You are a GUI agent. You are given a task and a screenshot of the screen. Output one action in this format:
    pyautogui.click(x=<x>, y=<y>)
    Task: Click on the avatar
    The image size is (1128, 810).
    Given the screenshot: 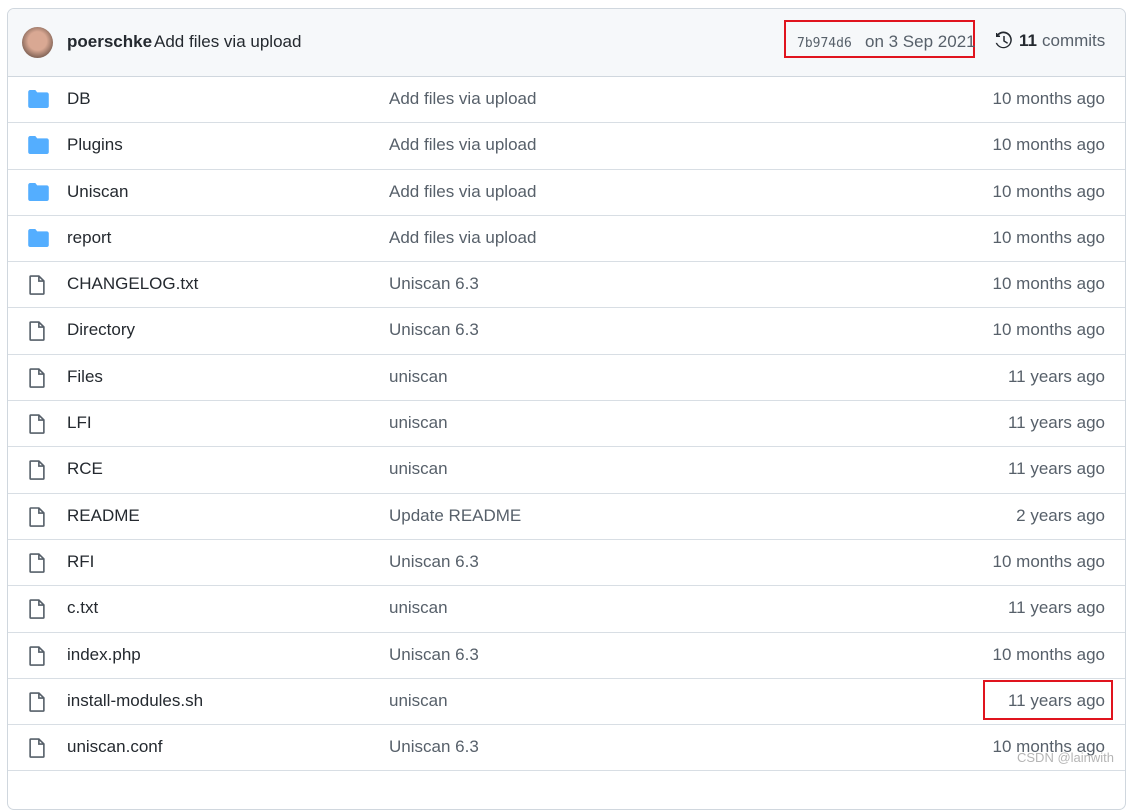 What is the action you would take?
    pyautogui.click(x=37, y=42)
    